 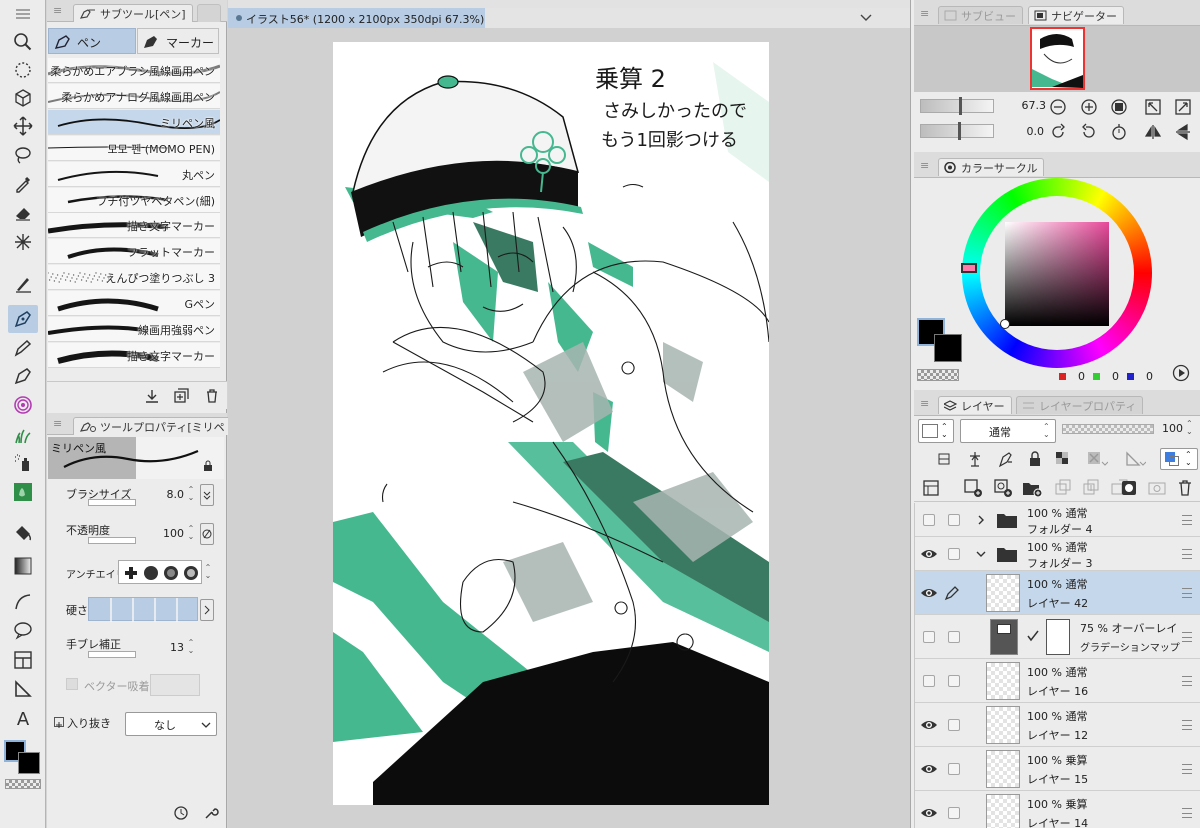 What do you see at coordinates (929, 637) in the screenshot?
I see `visibility-checkbox` at bounding box center [929, 637].